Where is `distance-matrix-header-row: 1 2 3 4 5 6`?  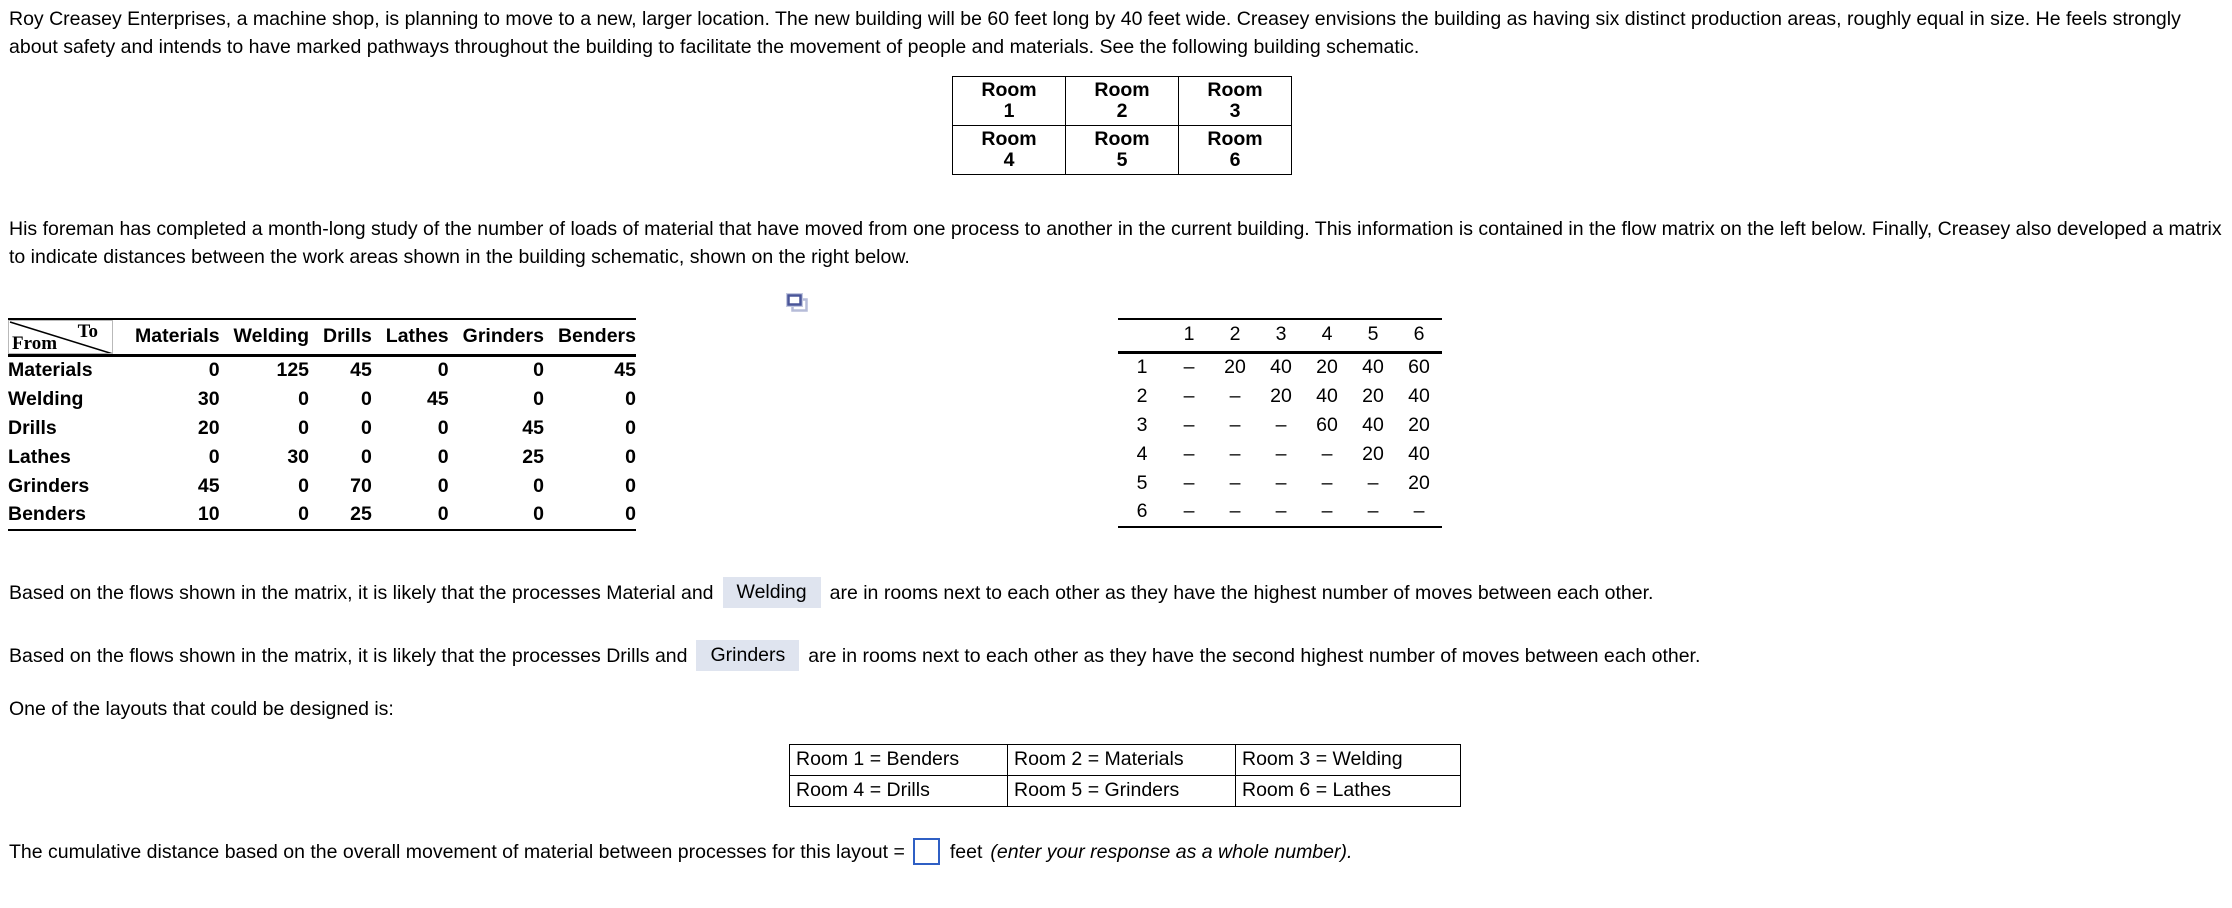
distance-matrix-header-row: 1 2 3 4 5 6 is located at coordinates (1280, 336).